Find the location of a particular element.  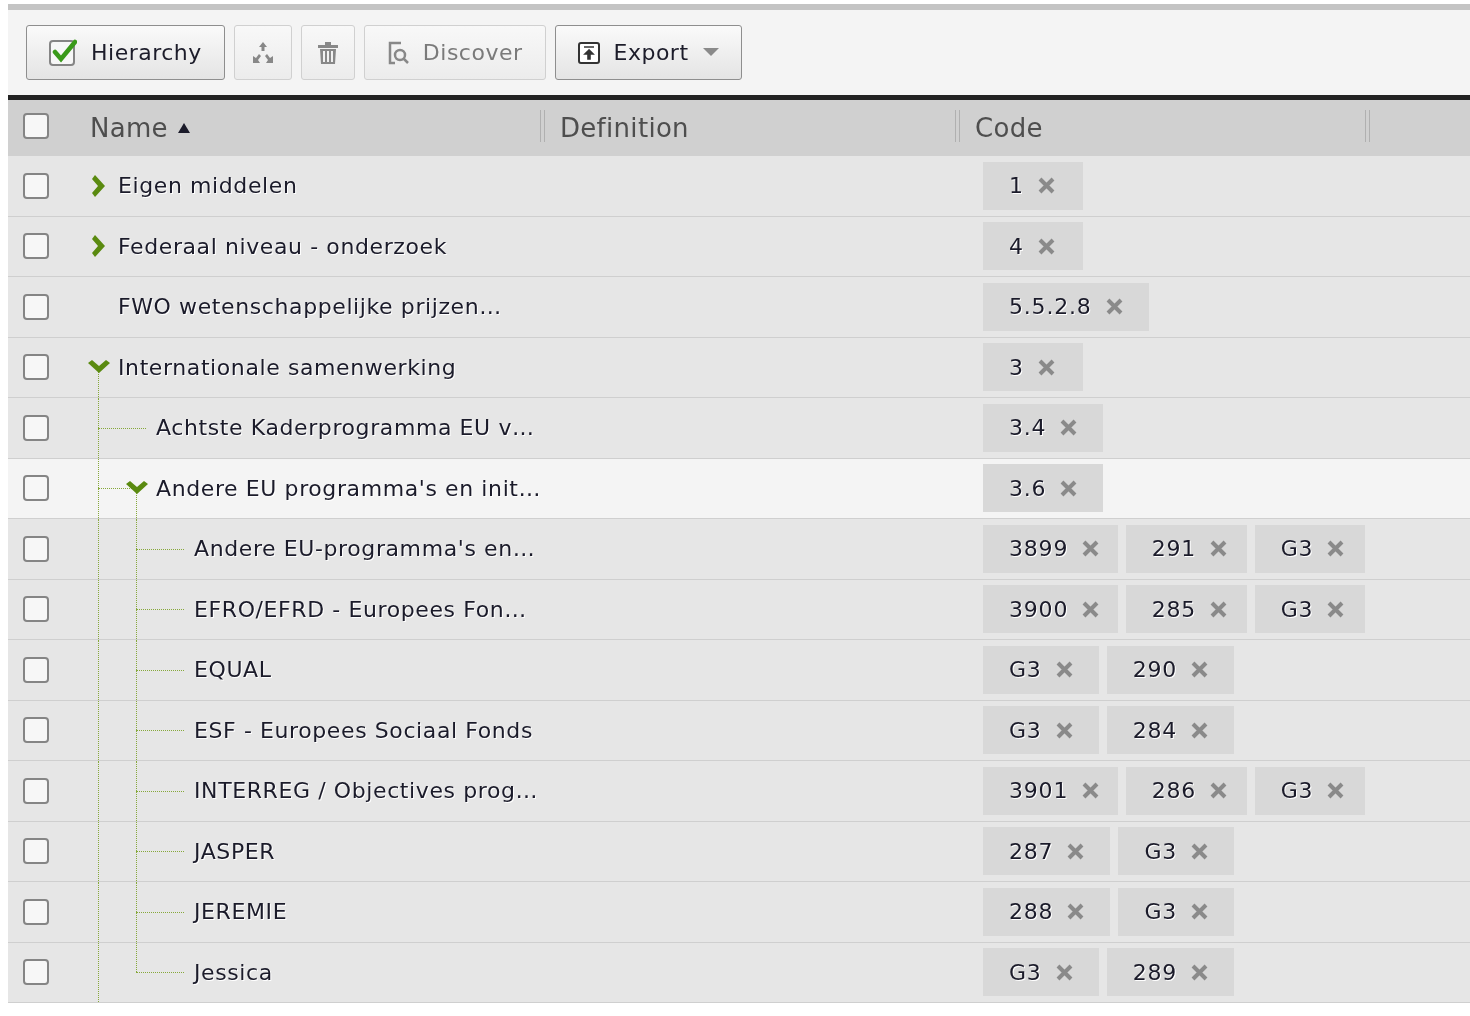

code-label: 3 is located at coordinates (1016, 367).